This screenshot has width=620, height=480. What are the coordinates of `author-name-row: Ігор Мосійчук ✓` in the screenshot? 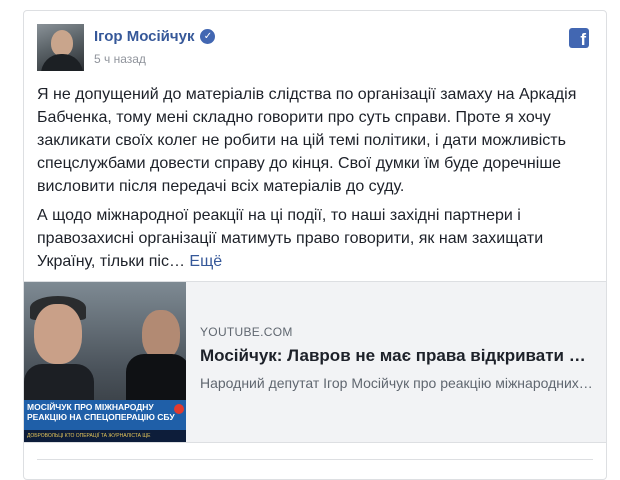 It's located at (155, 36).